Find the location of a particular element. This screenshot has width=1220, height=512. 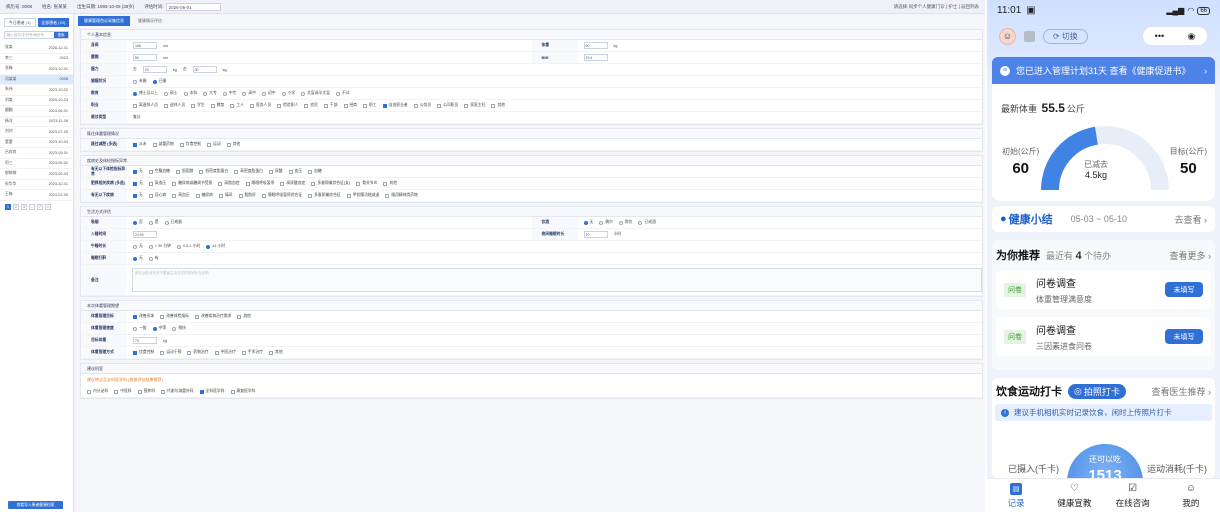

checkbox-option: 低密度脂蛋白 is located at coordinates (213, 171).